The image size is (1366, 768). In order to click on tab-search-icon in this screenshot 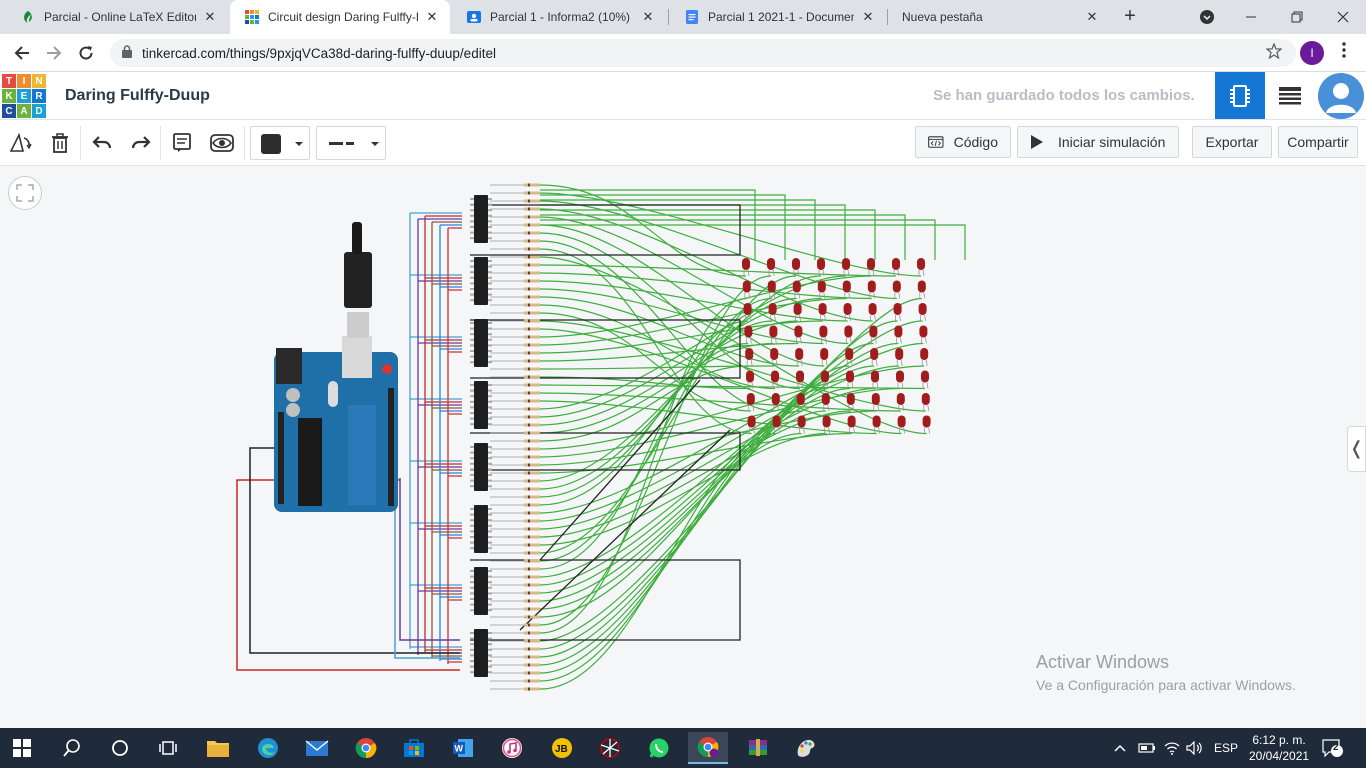, I will do `click(1207, 17)`.